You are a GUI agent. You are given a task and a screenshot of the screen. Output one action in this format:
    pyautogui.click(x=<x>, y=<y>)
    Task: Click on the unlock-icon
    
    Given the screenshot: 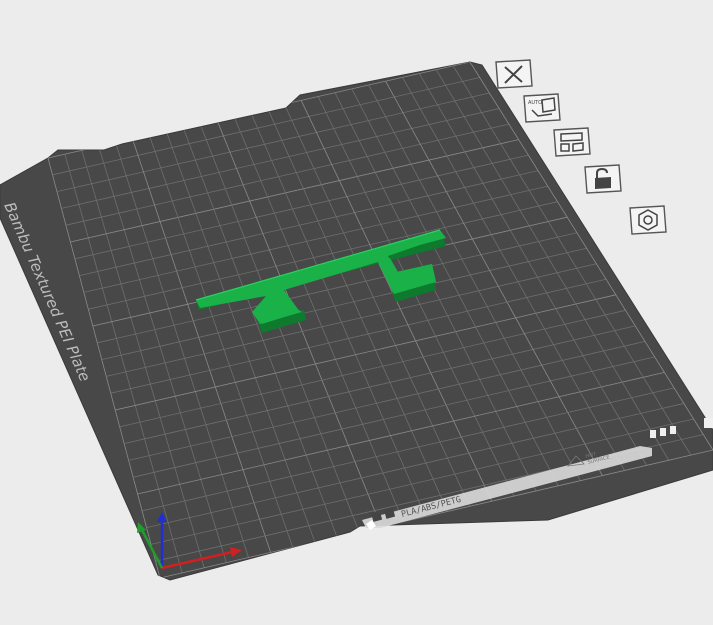 What is the action you would take?
    pyautogui.click(x=603, y=179)
    